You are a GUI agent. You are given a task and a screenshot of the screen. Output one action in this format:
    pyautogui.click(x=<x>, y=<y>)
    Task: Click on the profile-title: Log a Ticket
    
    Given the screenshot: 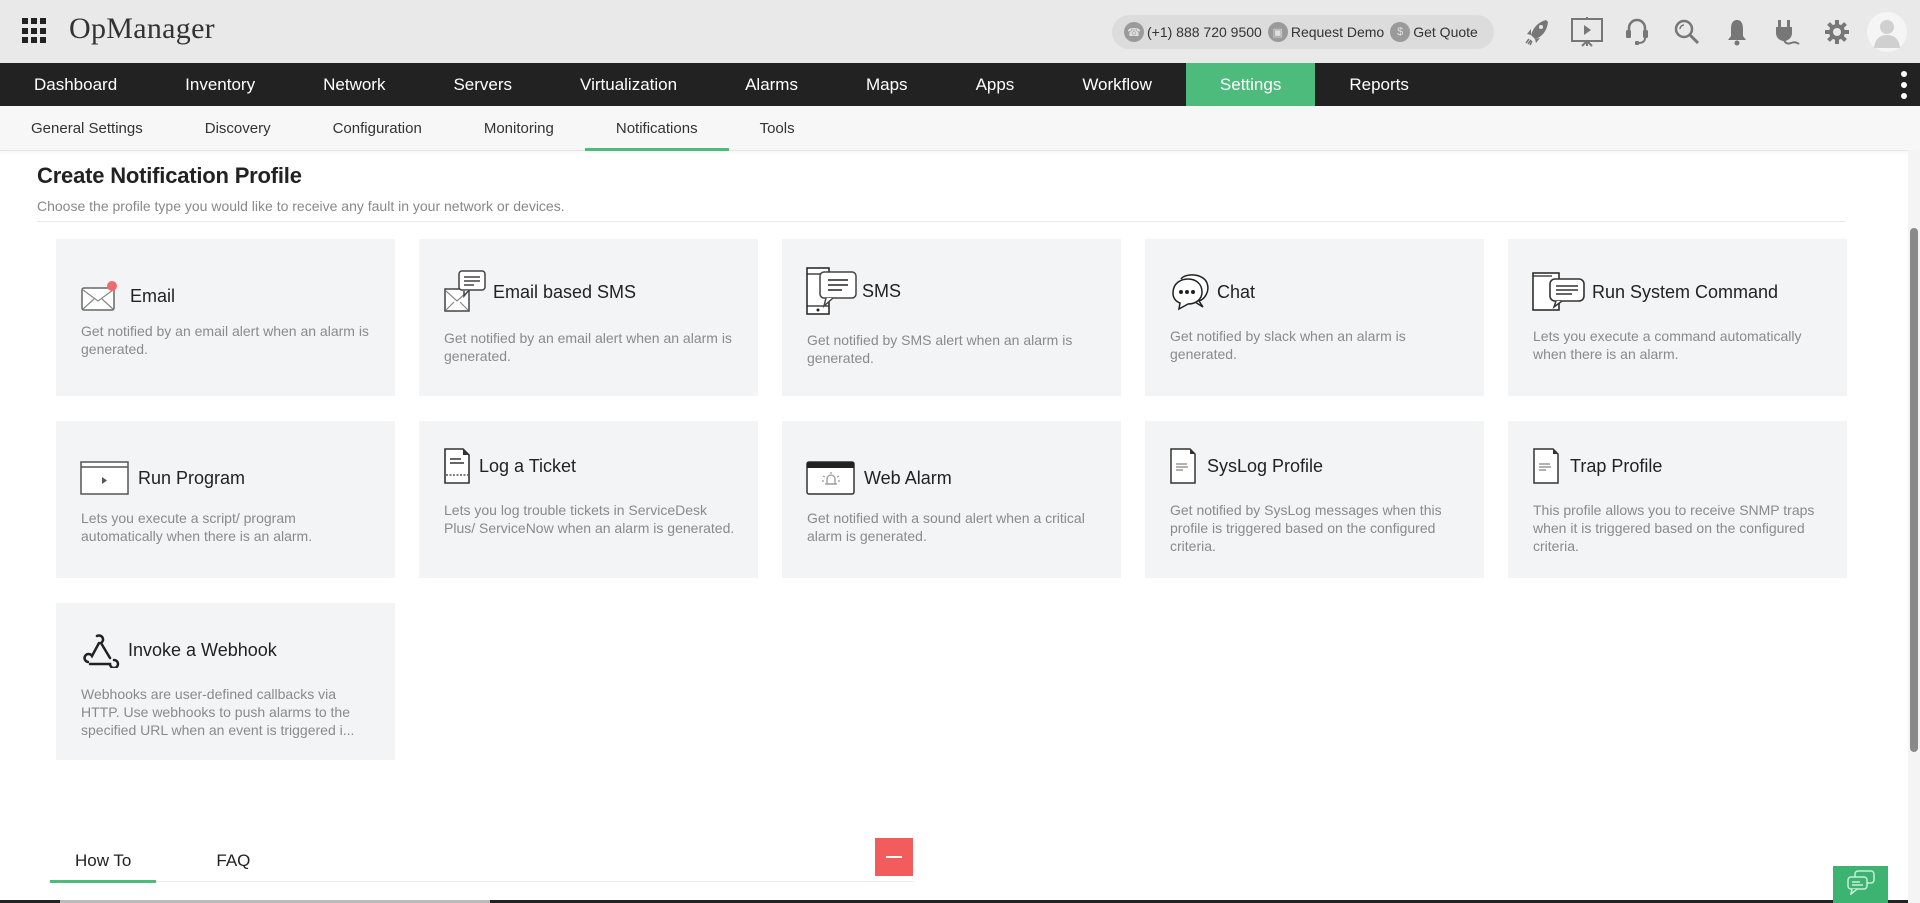 What is the action you would take?
    pyautogui.click(x=528, y=465)
    